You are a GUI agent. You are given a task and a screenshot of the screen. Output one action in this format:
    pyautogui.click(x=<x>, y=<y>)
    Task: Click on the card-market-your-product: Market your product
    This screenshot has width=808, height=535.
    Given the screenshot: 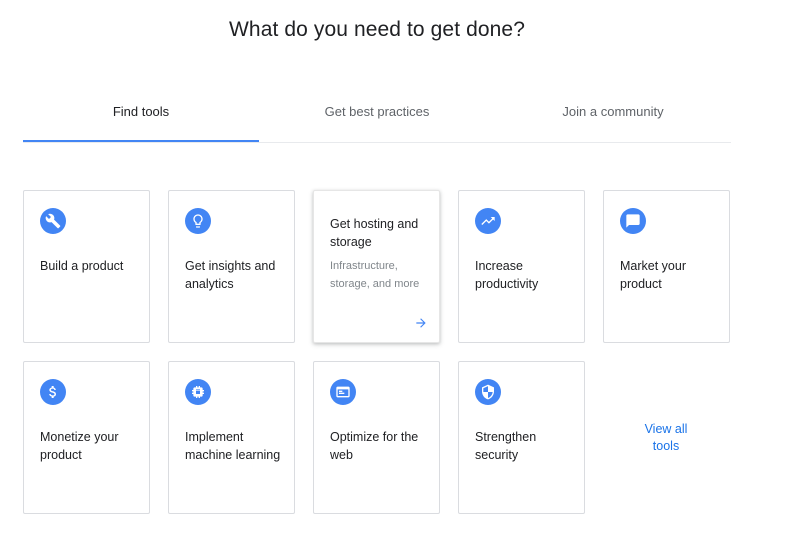 What is the action you would take?
    pyautogui.click(x=666, y=266)
    